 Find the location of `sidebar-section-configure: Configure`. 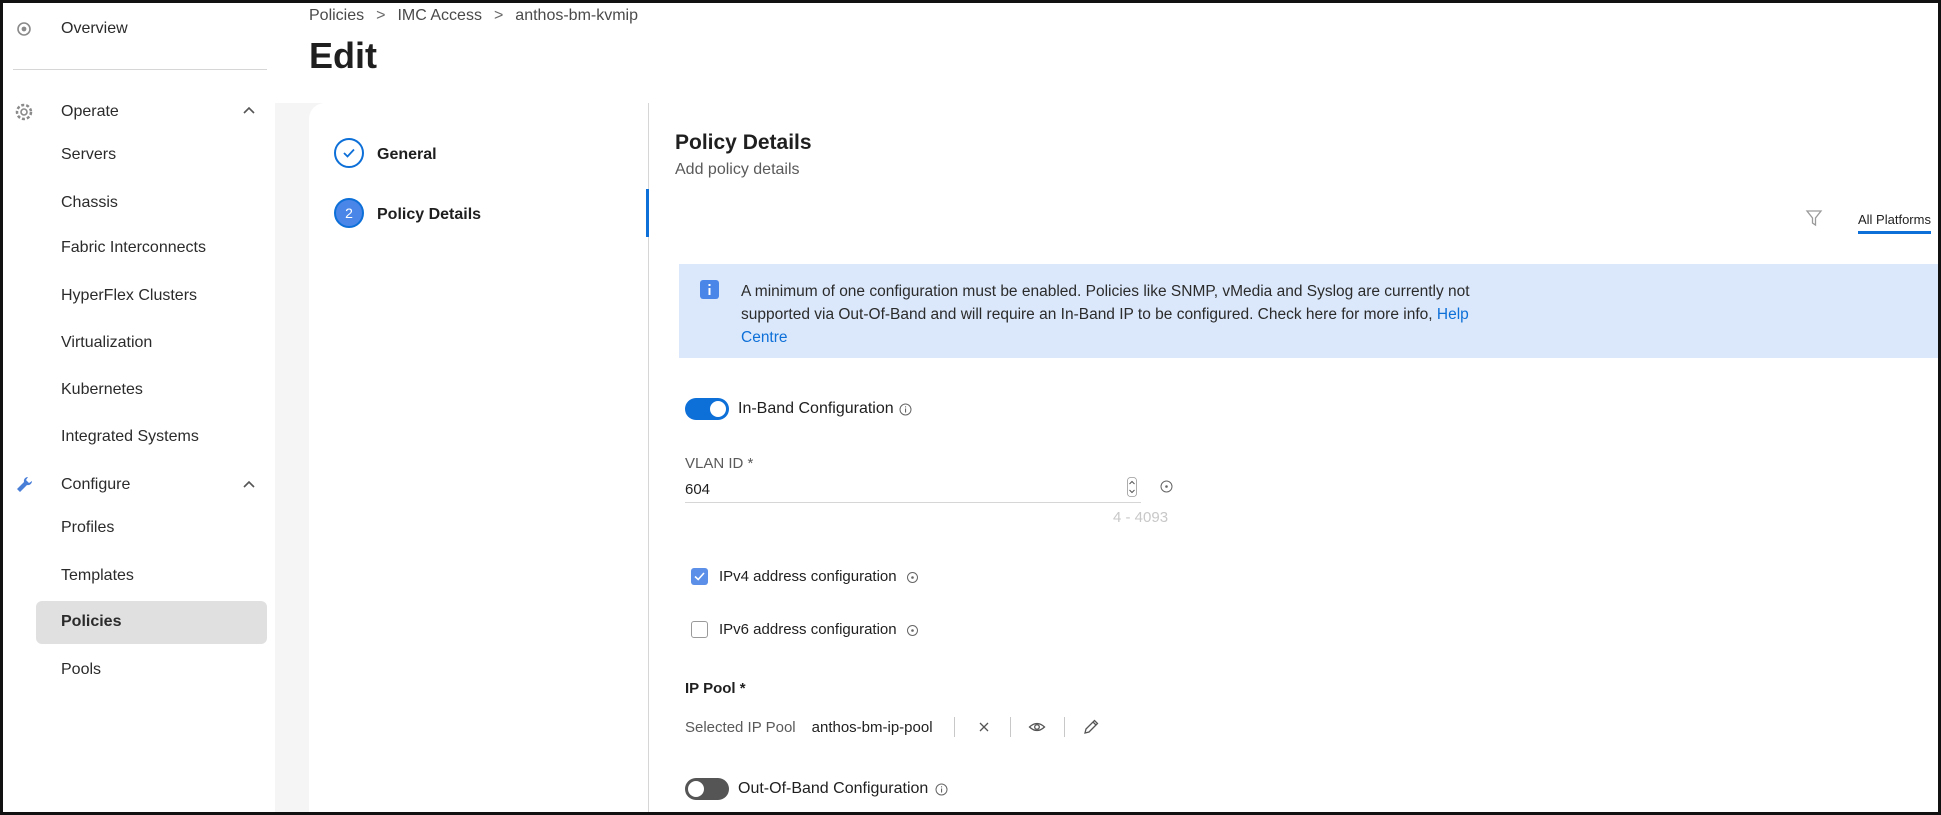

sidebar-section-configure: Configure is located at coordinates (95, 485).